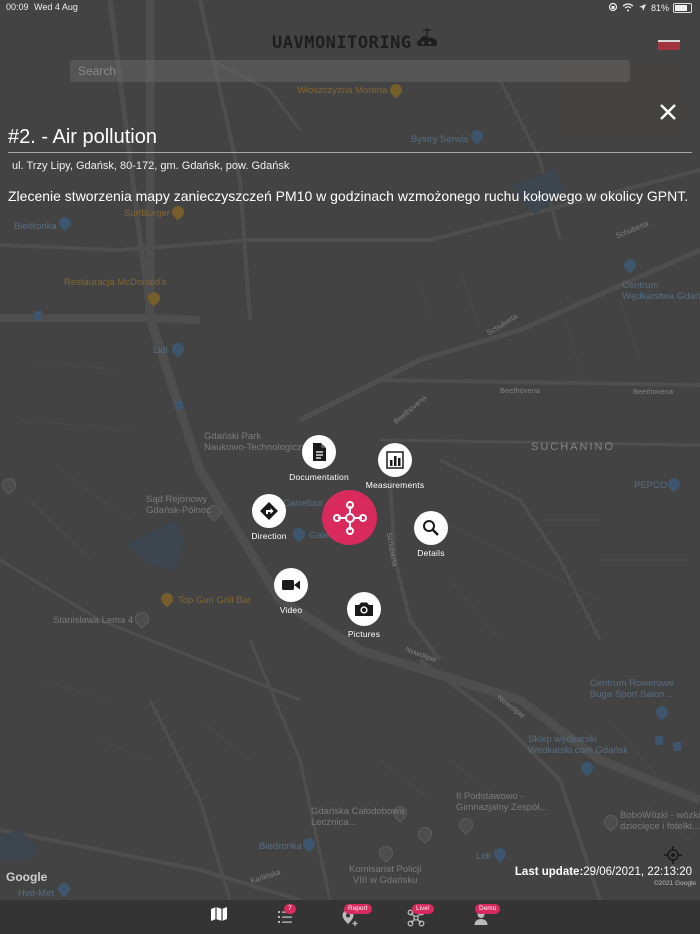 This screenshot has height=934, width=700. Describe the element at coordinates (350, 7) in the screenshot. I see `status-bar: 00:09 Wed 4 Aug 81%` at that location.